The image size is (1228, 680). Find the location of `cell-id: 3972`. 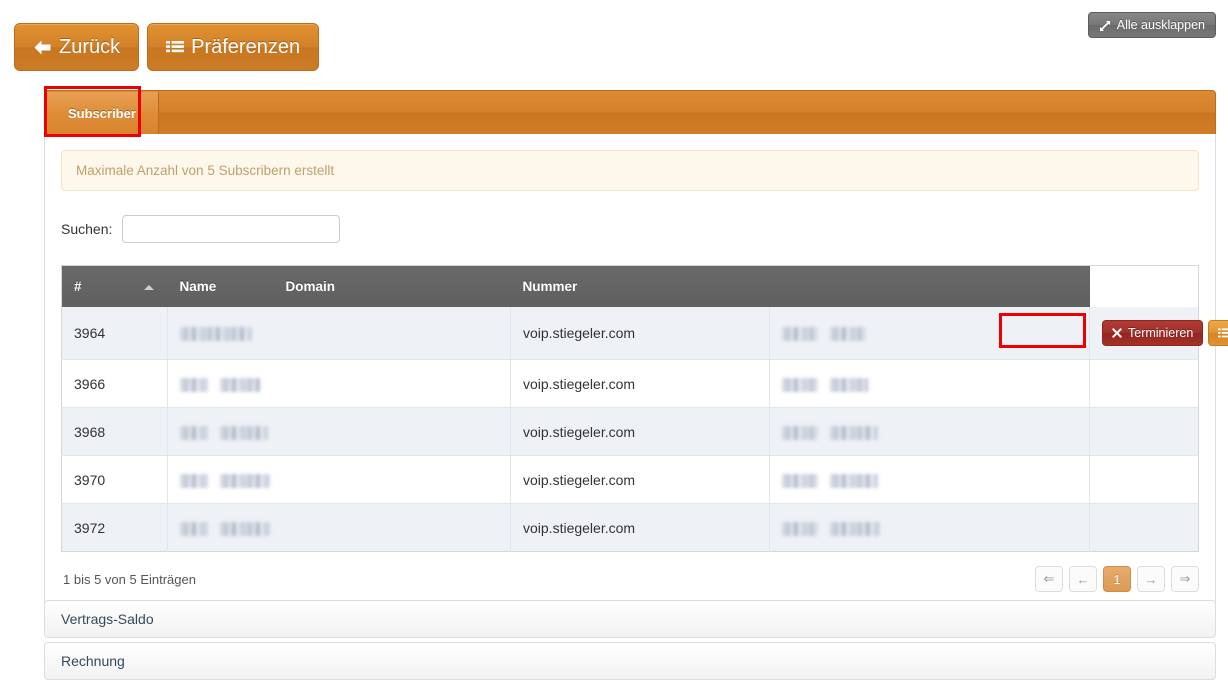

cell-id: 3972 is located at coordinates (114, 527).